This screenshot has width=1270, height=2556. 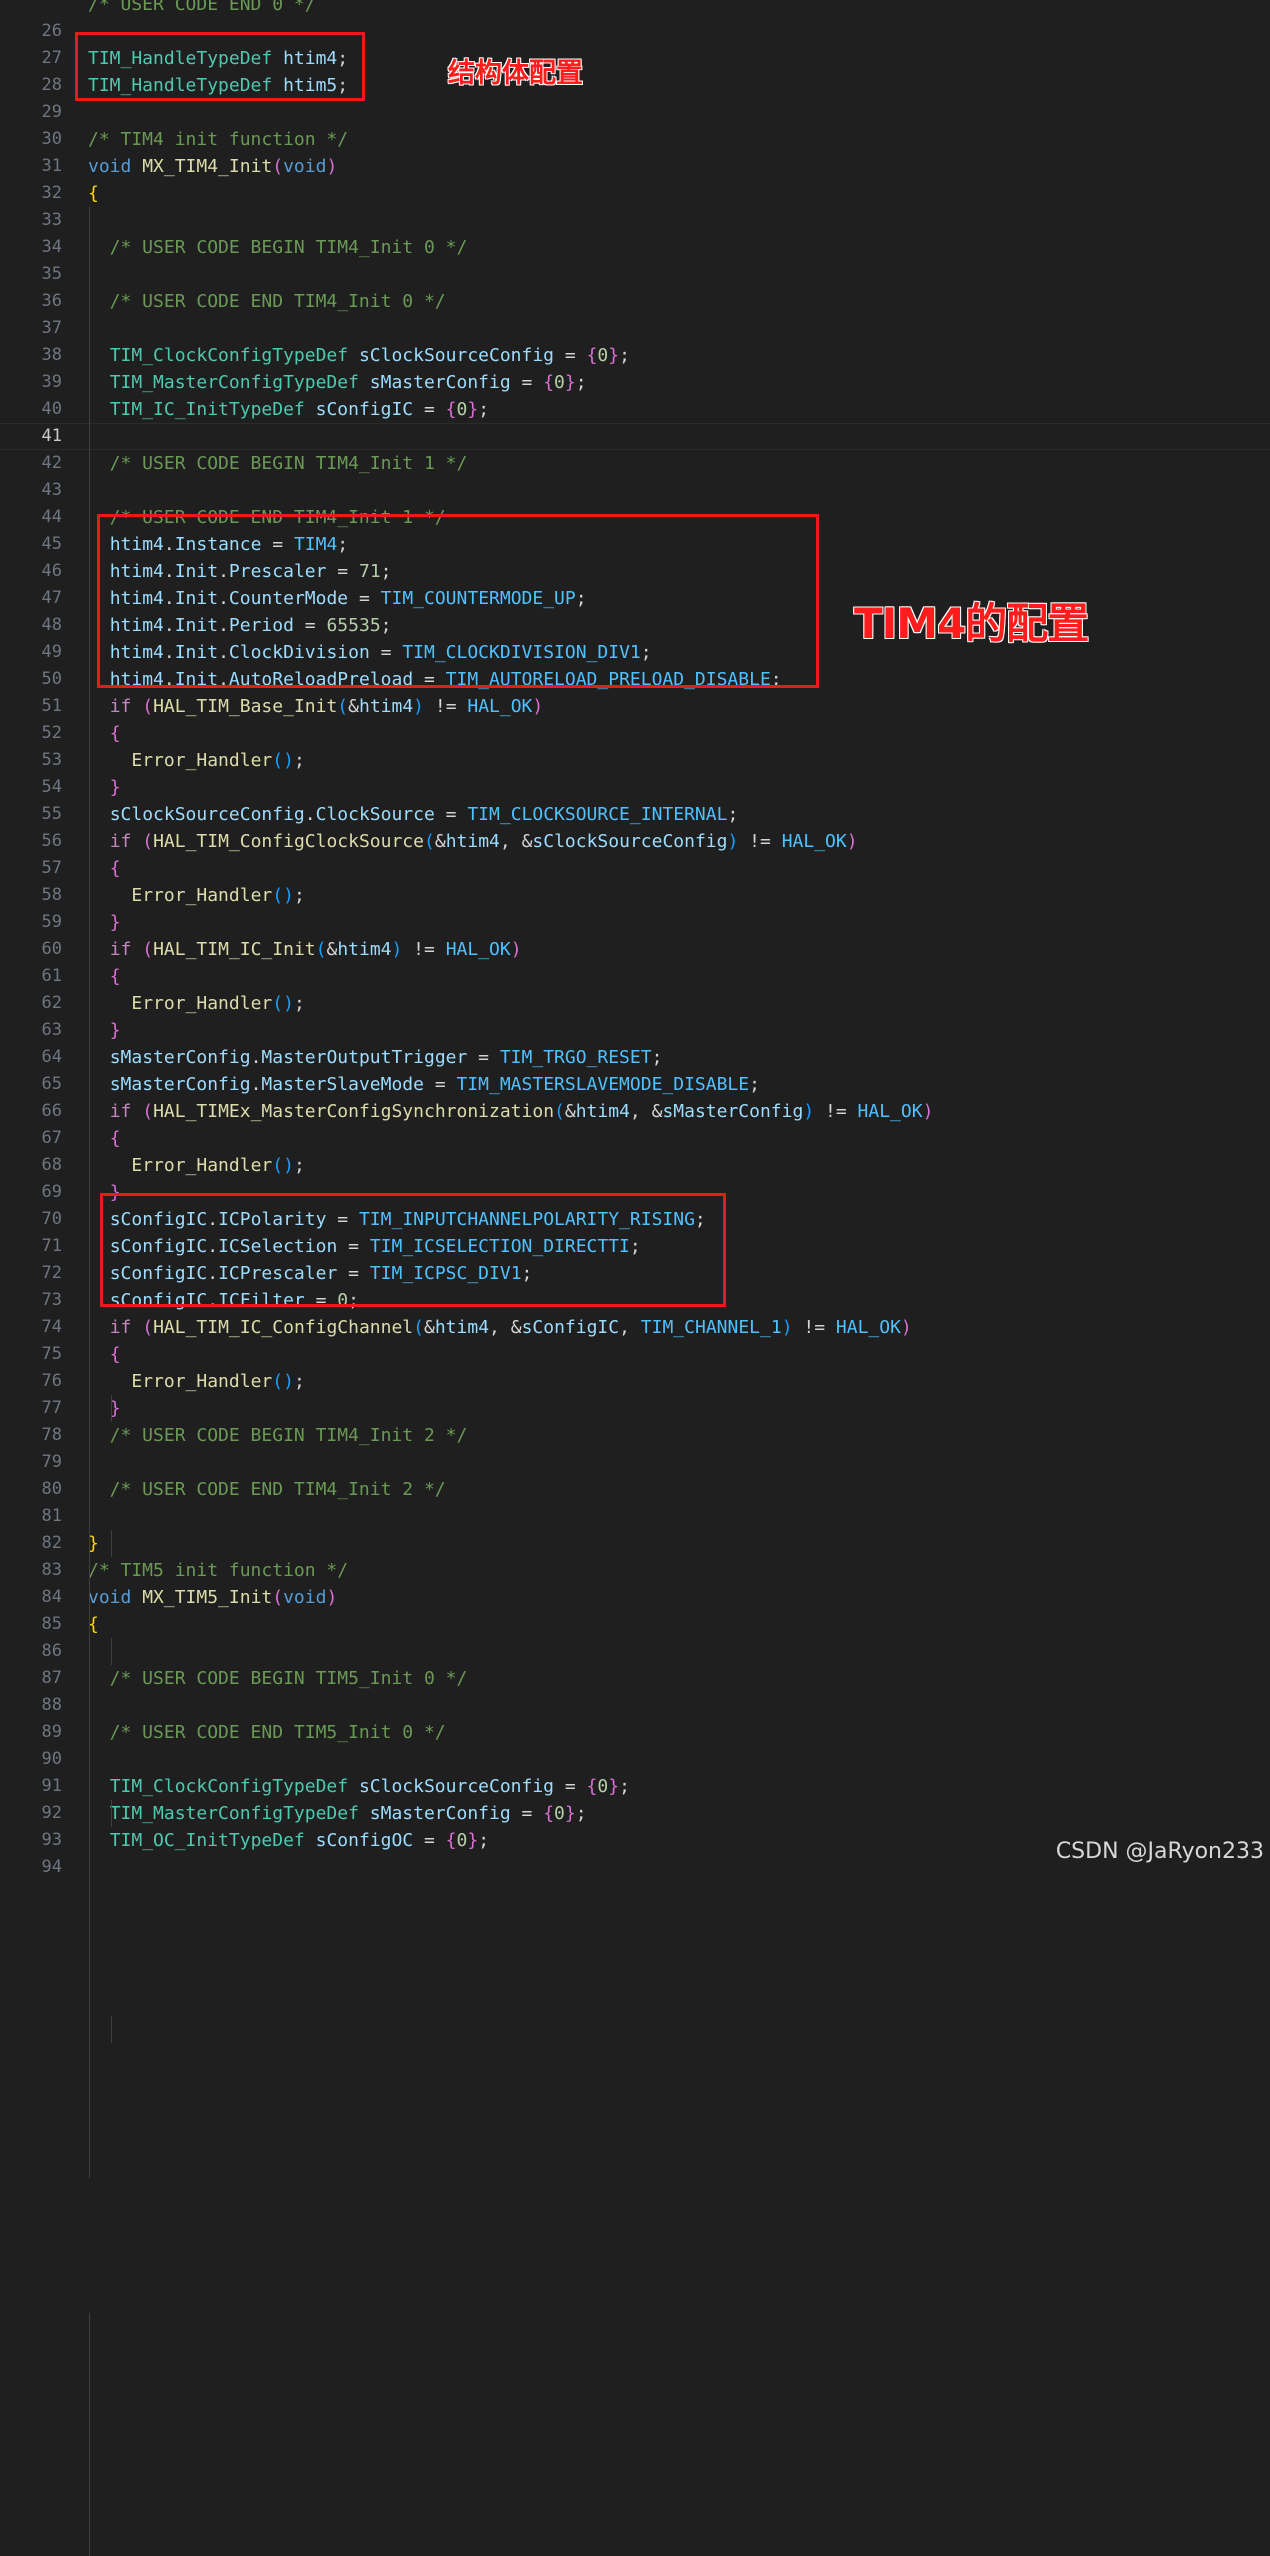 I want to click on code-line: 88, so click(x=635, y=1705).